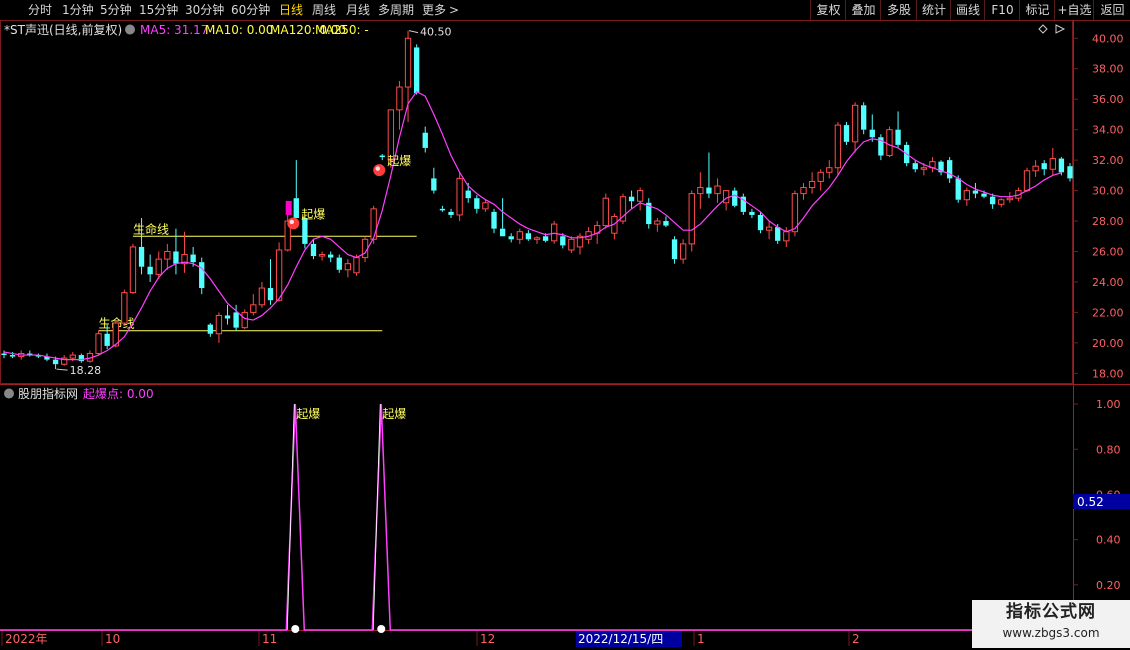 This screenshot has height=650, width=1130. What do you see at coordinates (358, 10) in the screenshot?
I see `tab-month: 月线` at bounding box center [358, 10].